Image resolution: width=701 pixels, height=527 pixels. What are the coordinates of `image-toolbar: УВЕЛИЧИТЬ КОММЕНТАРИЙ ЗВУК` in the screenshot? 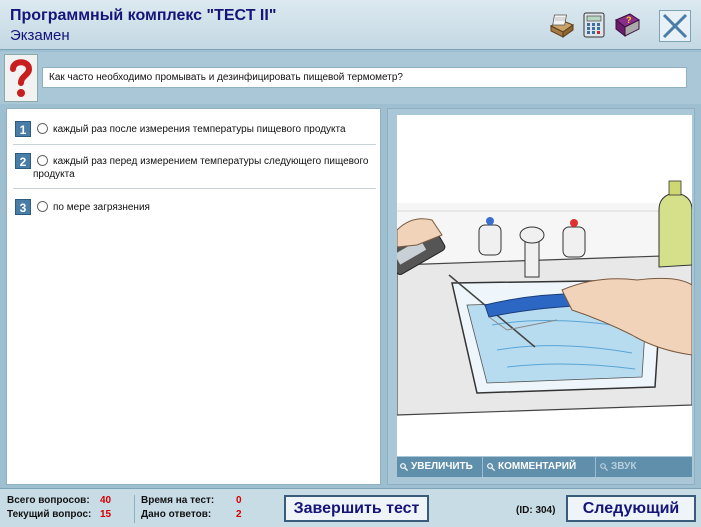 It's located at (544, 467).